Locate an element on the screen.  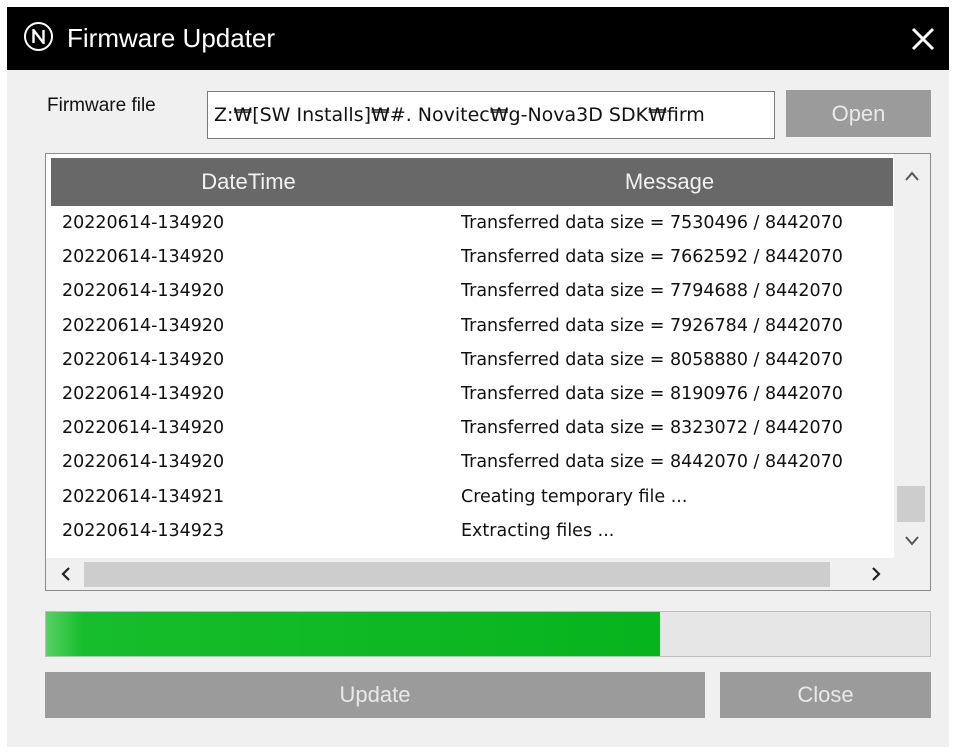
close-button: Close is located at coordinates (825, 695).